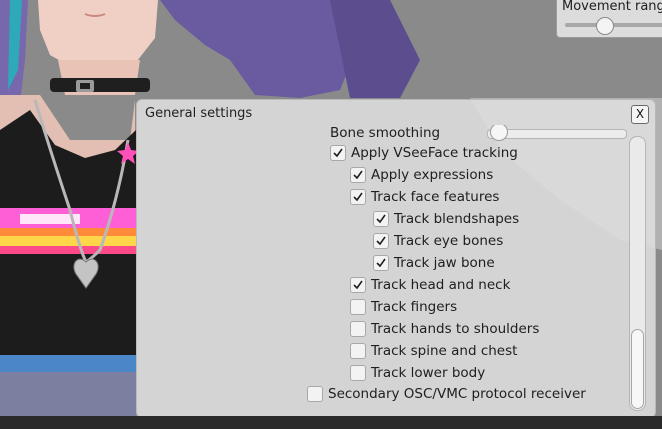  I want to click on setting-row: Track spine and chest, so click(433, 351).